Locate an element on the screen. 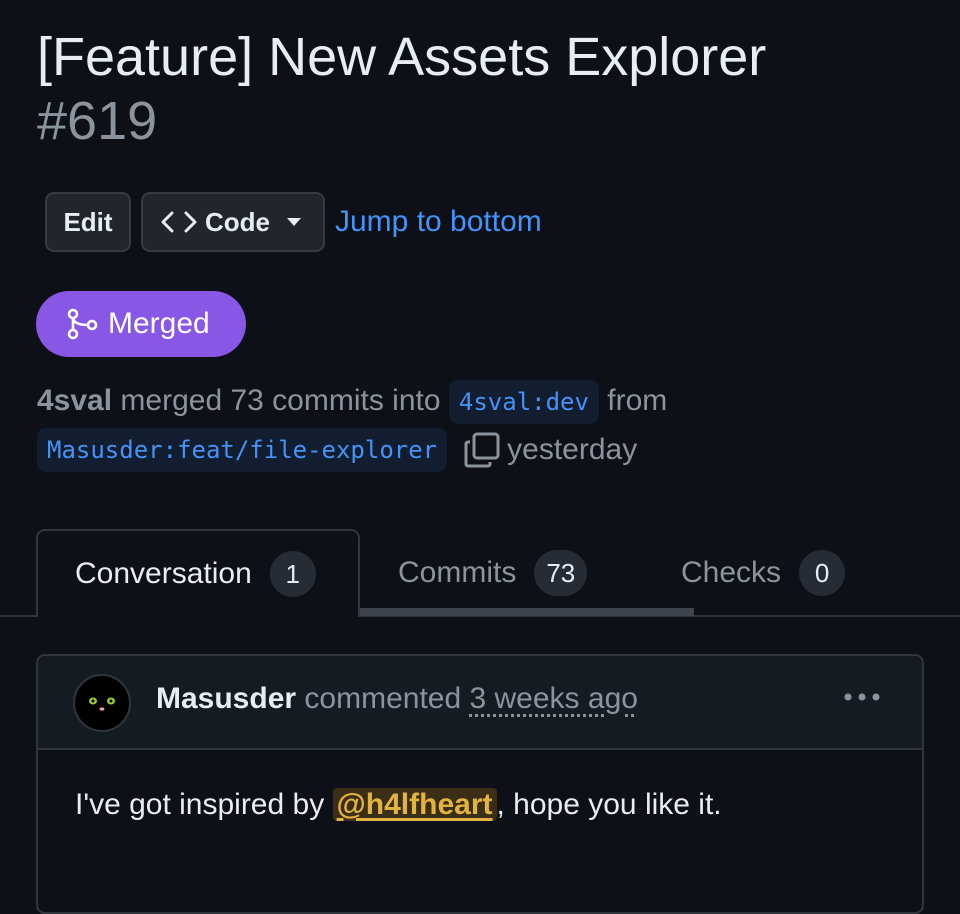 Image resolution: width=960 pixels, height=914 pixels. comment-header-text: Masusder commented 3 weeks ago is located at coordinates (397, 699).